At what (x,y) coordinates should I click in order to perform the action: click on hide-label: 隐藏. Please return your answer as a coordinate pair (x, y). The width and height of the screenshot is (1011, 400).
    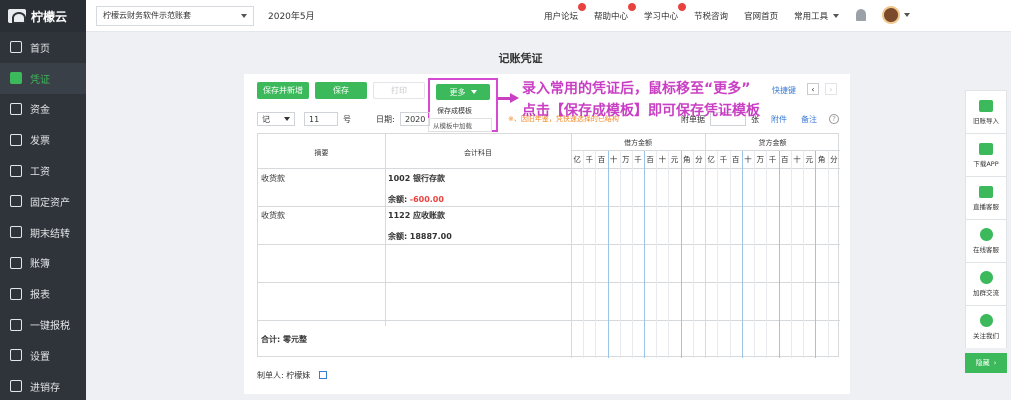
    Looking at the image, I should click on (982, 363).